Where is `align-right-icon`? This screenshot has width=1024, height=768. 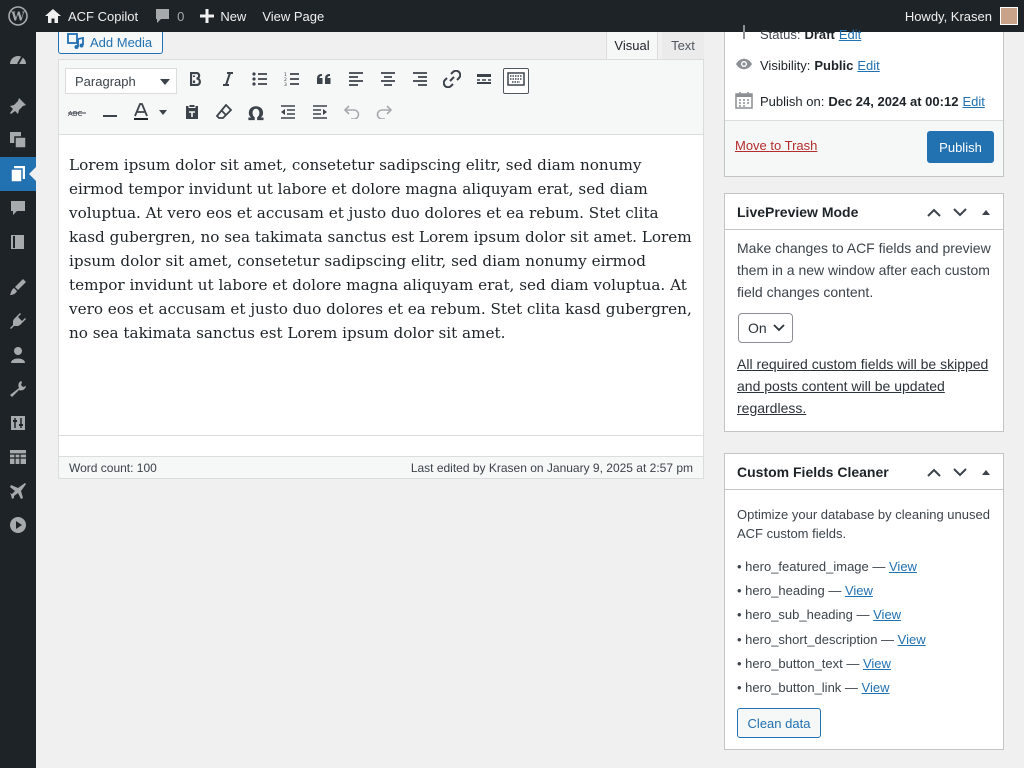
align-right-icon is located at coordinates (420, 81).